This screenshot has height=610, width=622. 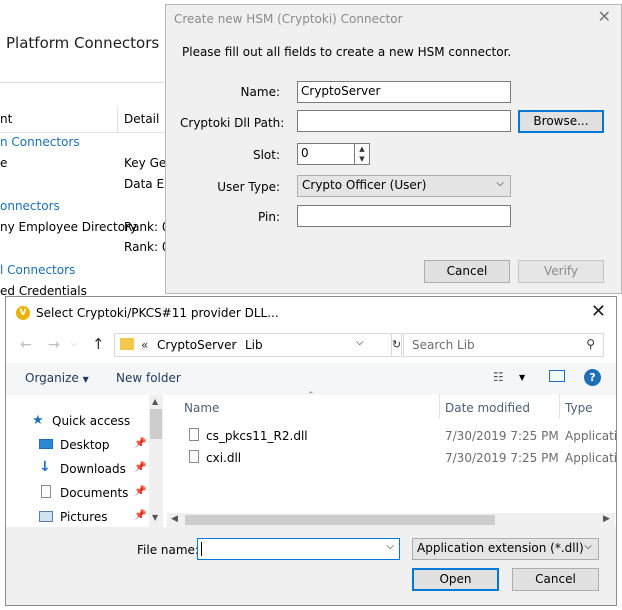 I want to click on sort-indicator-icon: ⌃, so click(x=311, y=396).